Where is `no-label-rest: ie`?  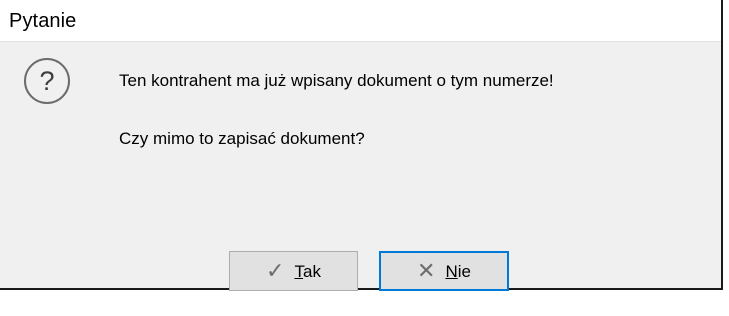 no-label-rest: ie is located at coordinates (464, 271).